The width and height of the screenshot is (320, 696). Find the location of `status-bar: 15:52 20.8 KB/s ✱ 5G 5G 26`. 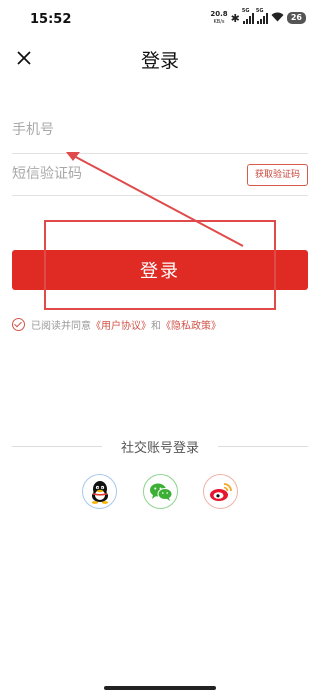

status-bar: 15:52 20.8 KB/s ✱ 5G 5G 26 is located at coordinates (160, 20).